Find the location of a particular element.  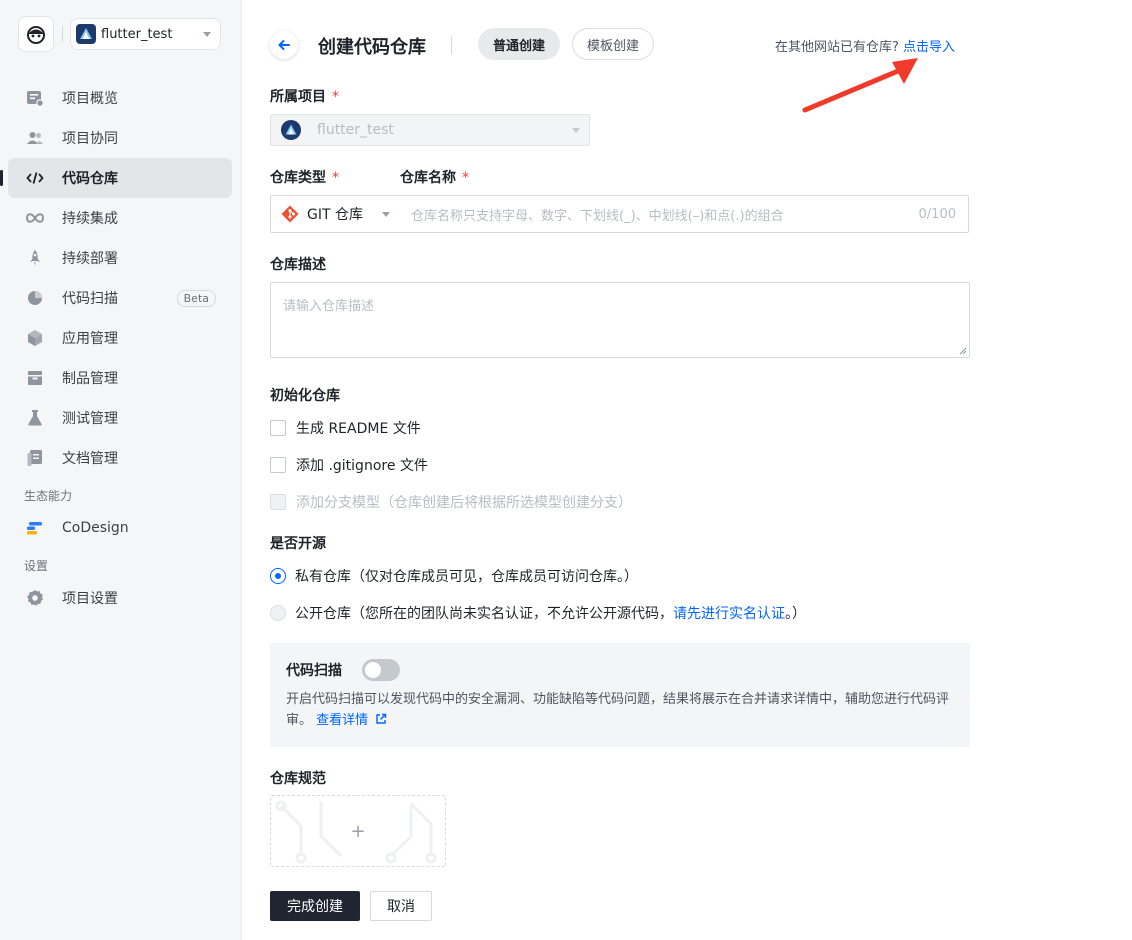

flask-icon is located at coordinates (35, 418).